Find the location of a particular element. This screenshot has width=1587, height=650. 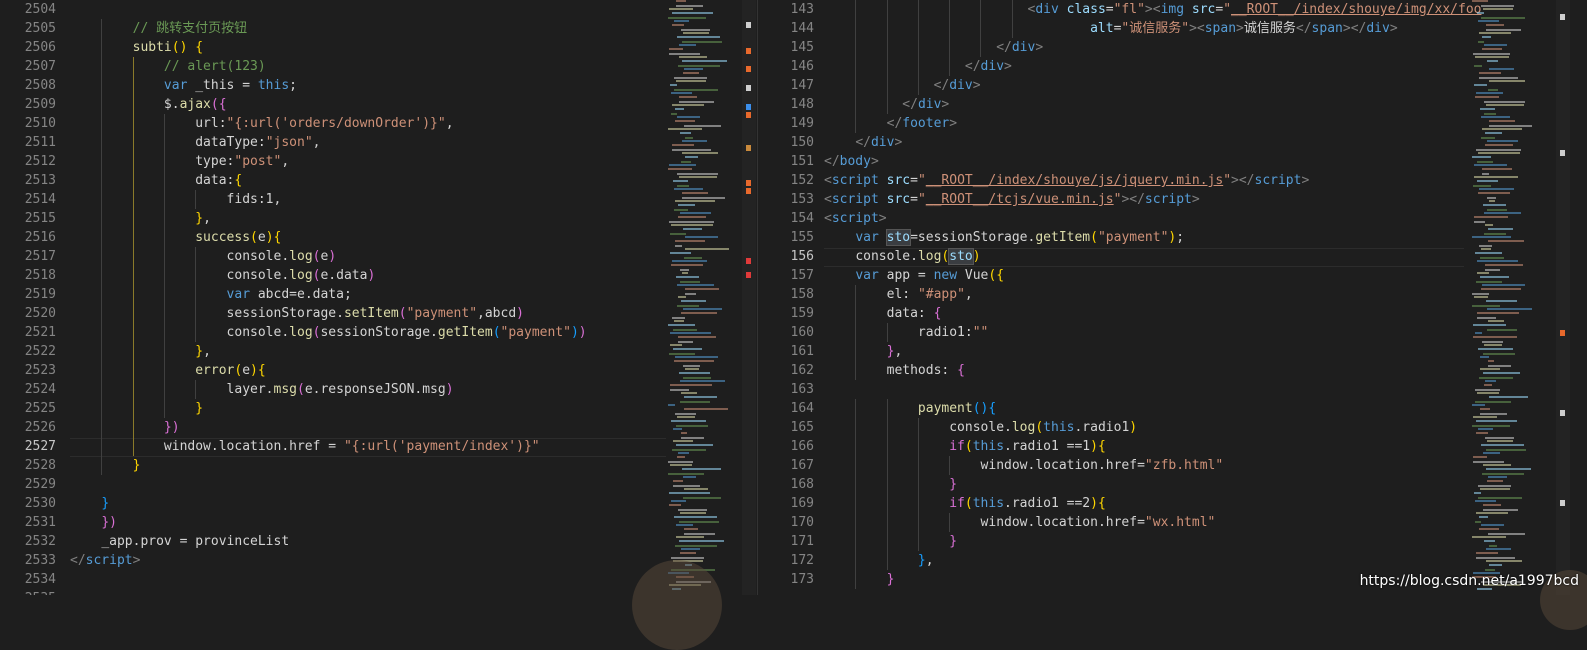

code-line: window.location.href="wx.html" is located at coordinates (1152, 522).